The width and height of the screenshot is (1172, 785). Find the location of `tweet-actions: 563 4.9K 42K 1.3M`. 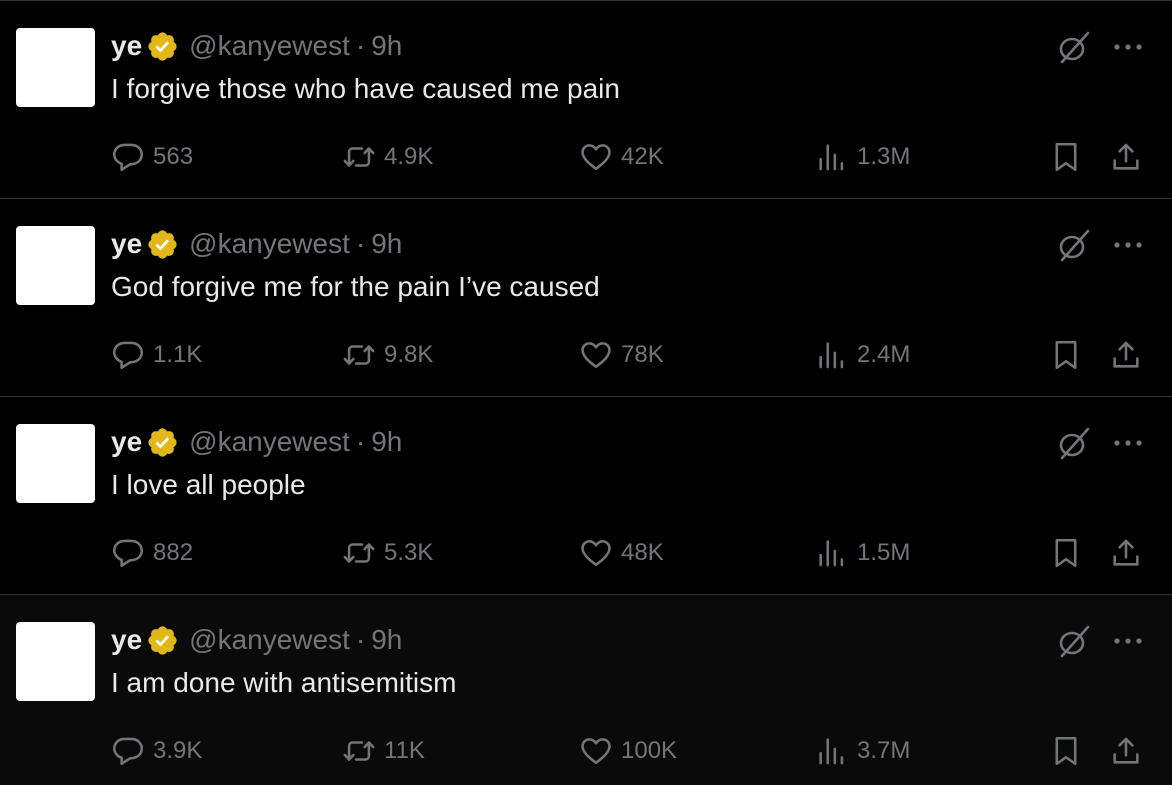

tweet-actions: 563 4.9K 42K 1.3M is located at coordinates (636, 157).